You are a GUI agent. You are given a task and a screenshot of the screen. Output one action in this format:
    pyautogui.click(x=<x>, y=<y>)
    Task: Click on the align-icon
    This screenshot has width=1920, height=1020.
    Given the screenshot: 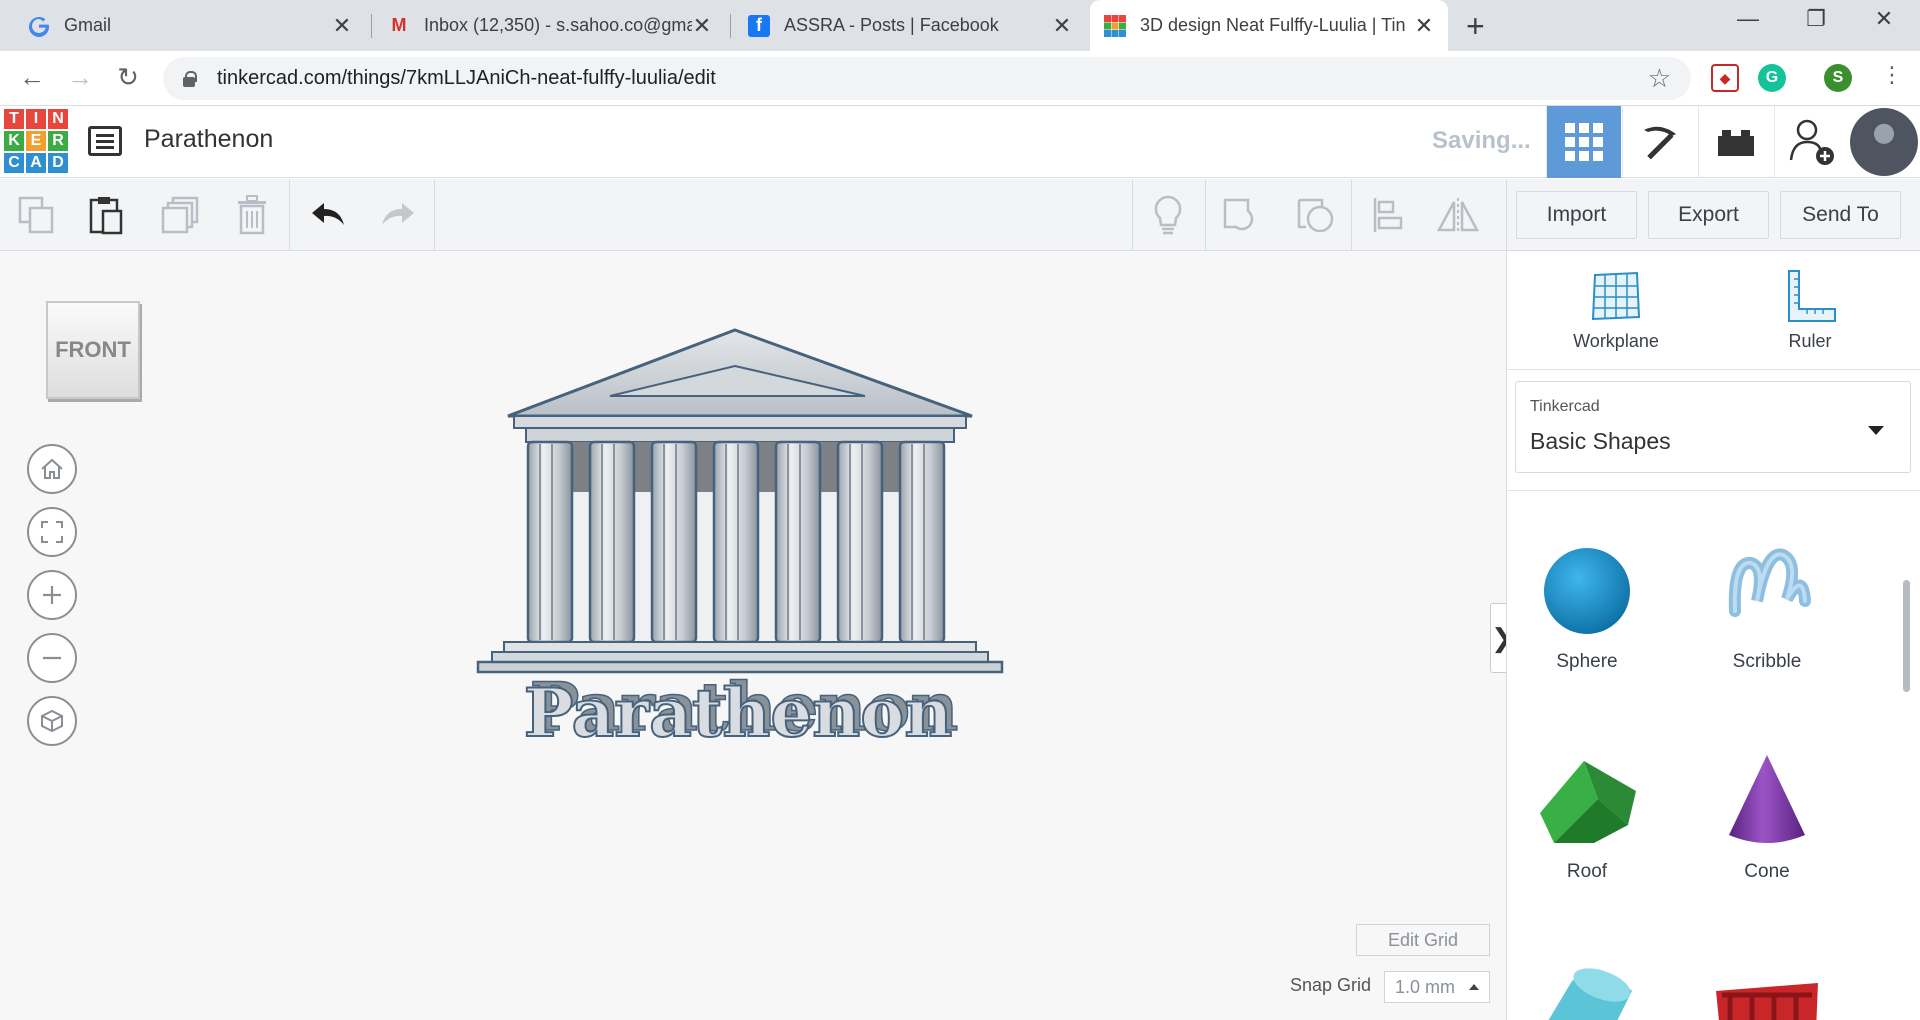 What is the action you would take?
    pyautogui.click(x=1388, y=215)
    